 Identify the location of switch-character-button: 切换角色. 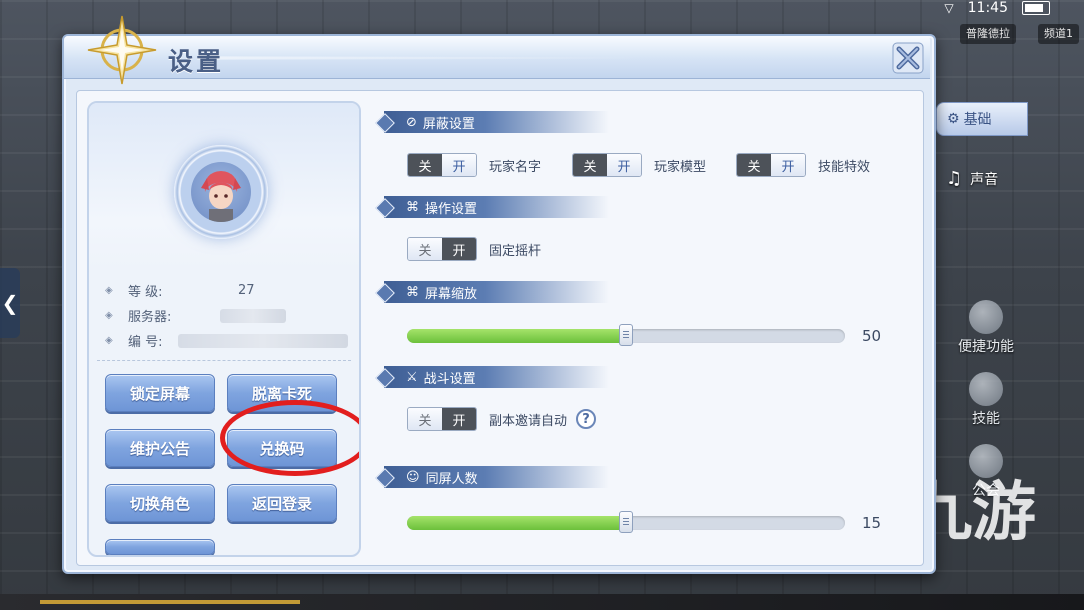
(160, 503).